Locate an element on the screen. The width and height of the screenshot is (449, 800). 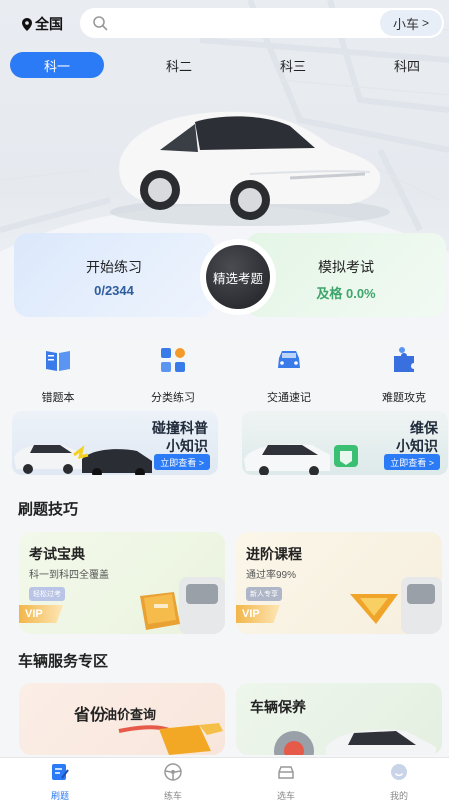
location-pin-icon is located at coordinates (27, 24).